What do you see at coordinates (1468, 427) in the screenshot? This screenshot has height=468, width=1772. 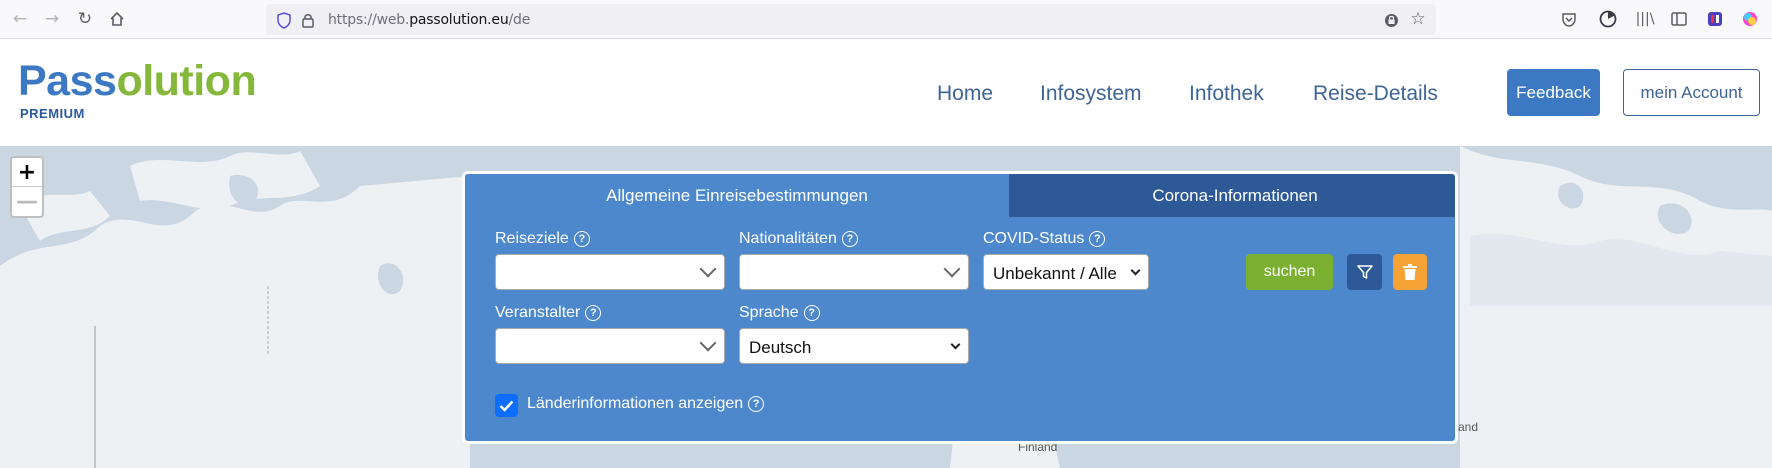 I see `map-label-land: and` at bounding box center [1468, 427].